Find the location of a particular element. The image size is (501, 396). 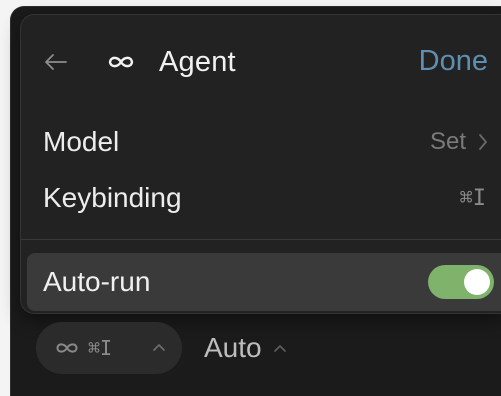

autorun-label: Auto-run is located at coordinates (97, 281).